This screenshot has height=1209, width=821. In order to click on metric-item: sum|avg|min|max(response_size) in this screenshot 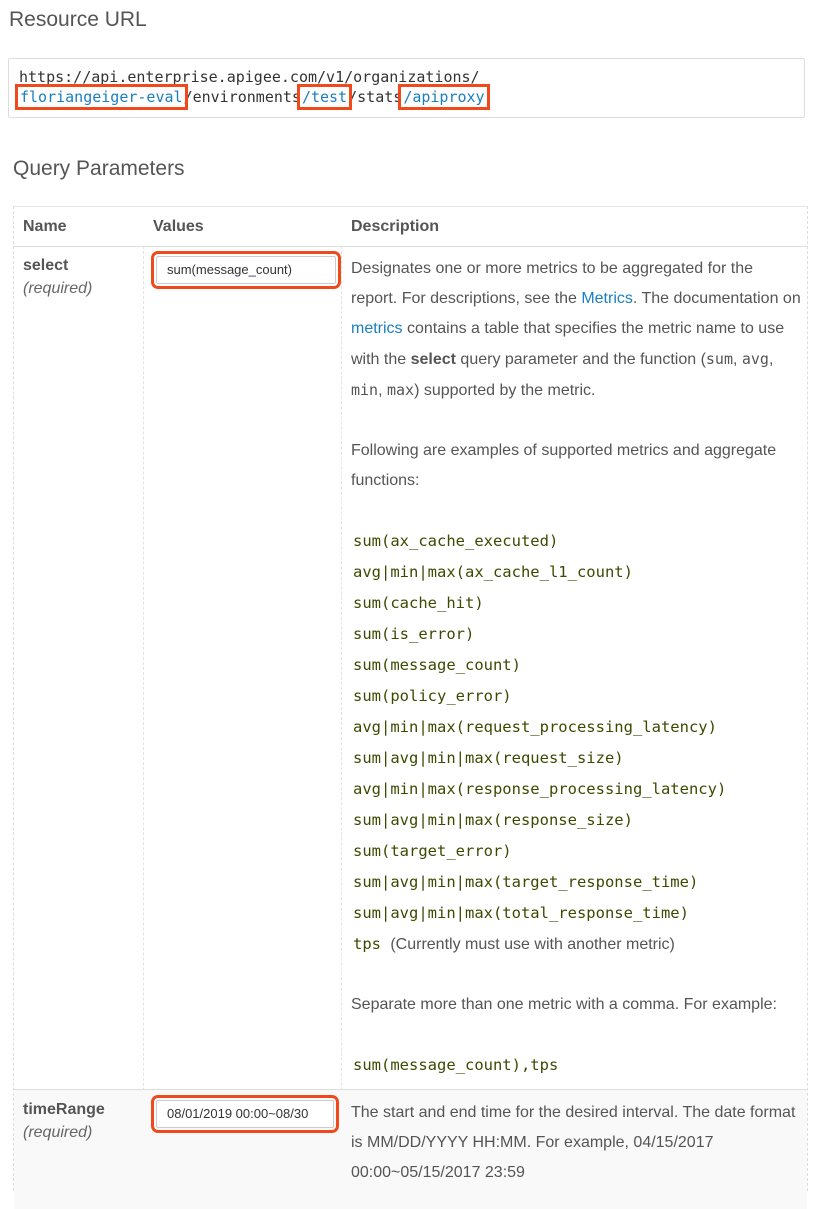, I will do `click(493, 820)`.